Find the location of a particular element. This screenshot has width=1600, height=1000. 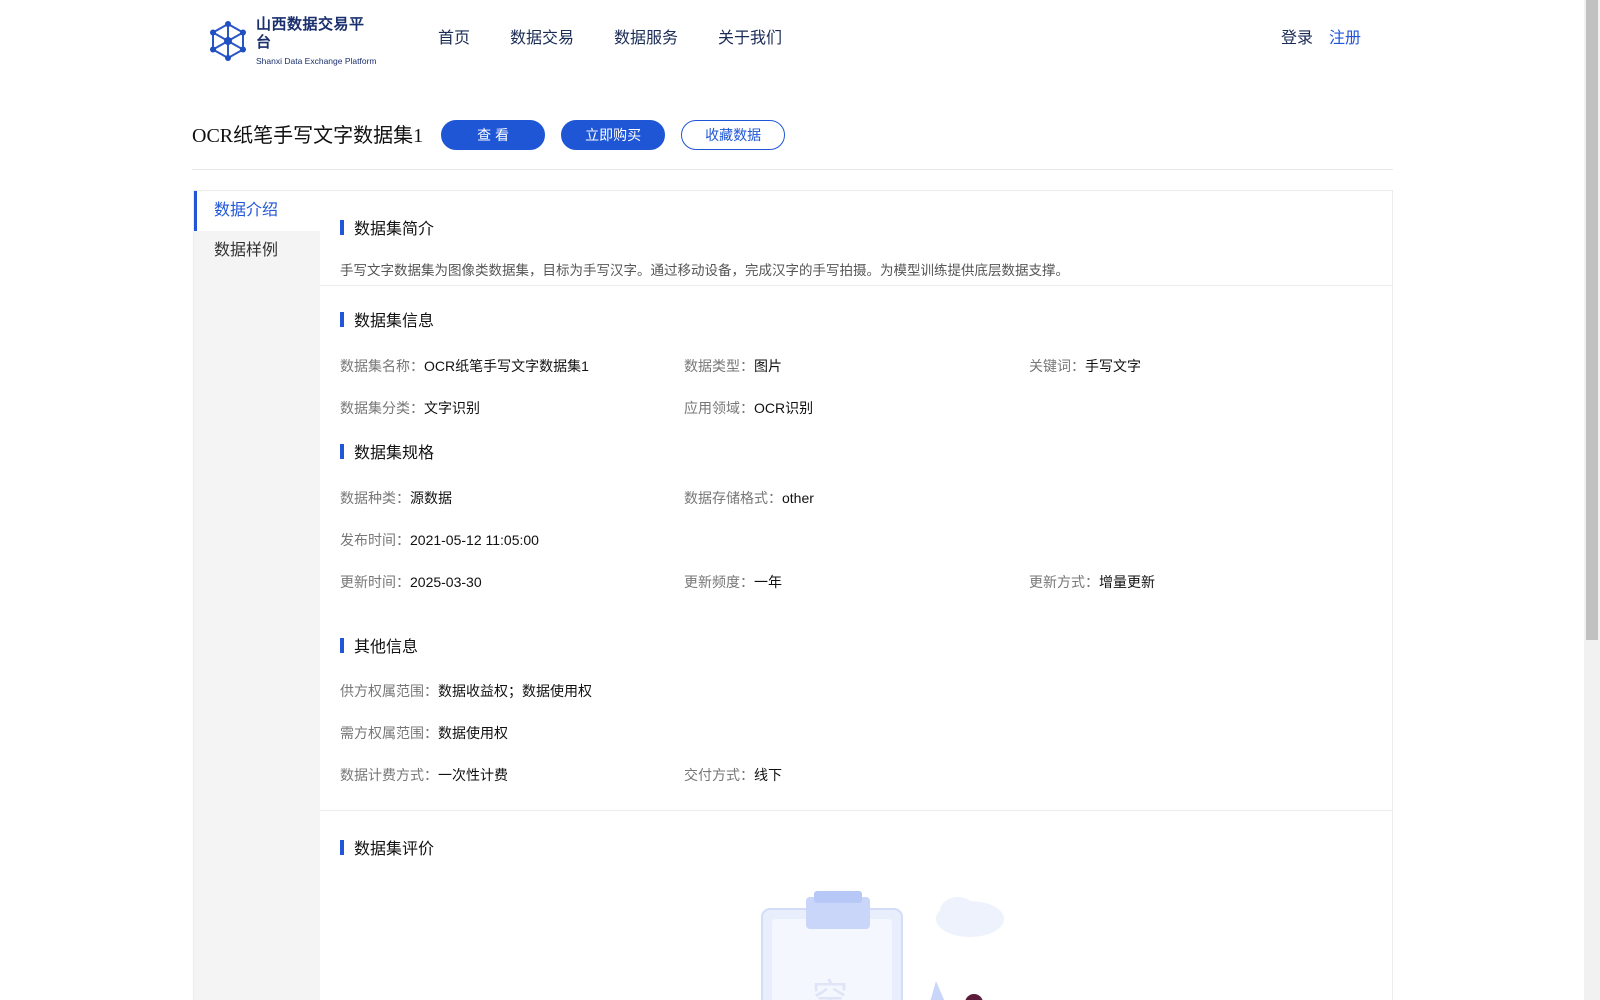

field-update-time: 更新时间：2025-03-30 is located at coordinates (411, 582).